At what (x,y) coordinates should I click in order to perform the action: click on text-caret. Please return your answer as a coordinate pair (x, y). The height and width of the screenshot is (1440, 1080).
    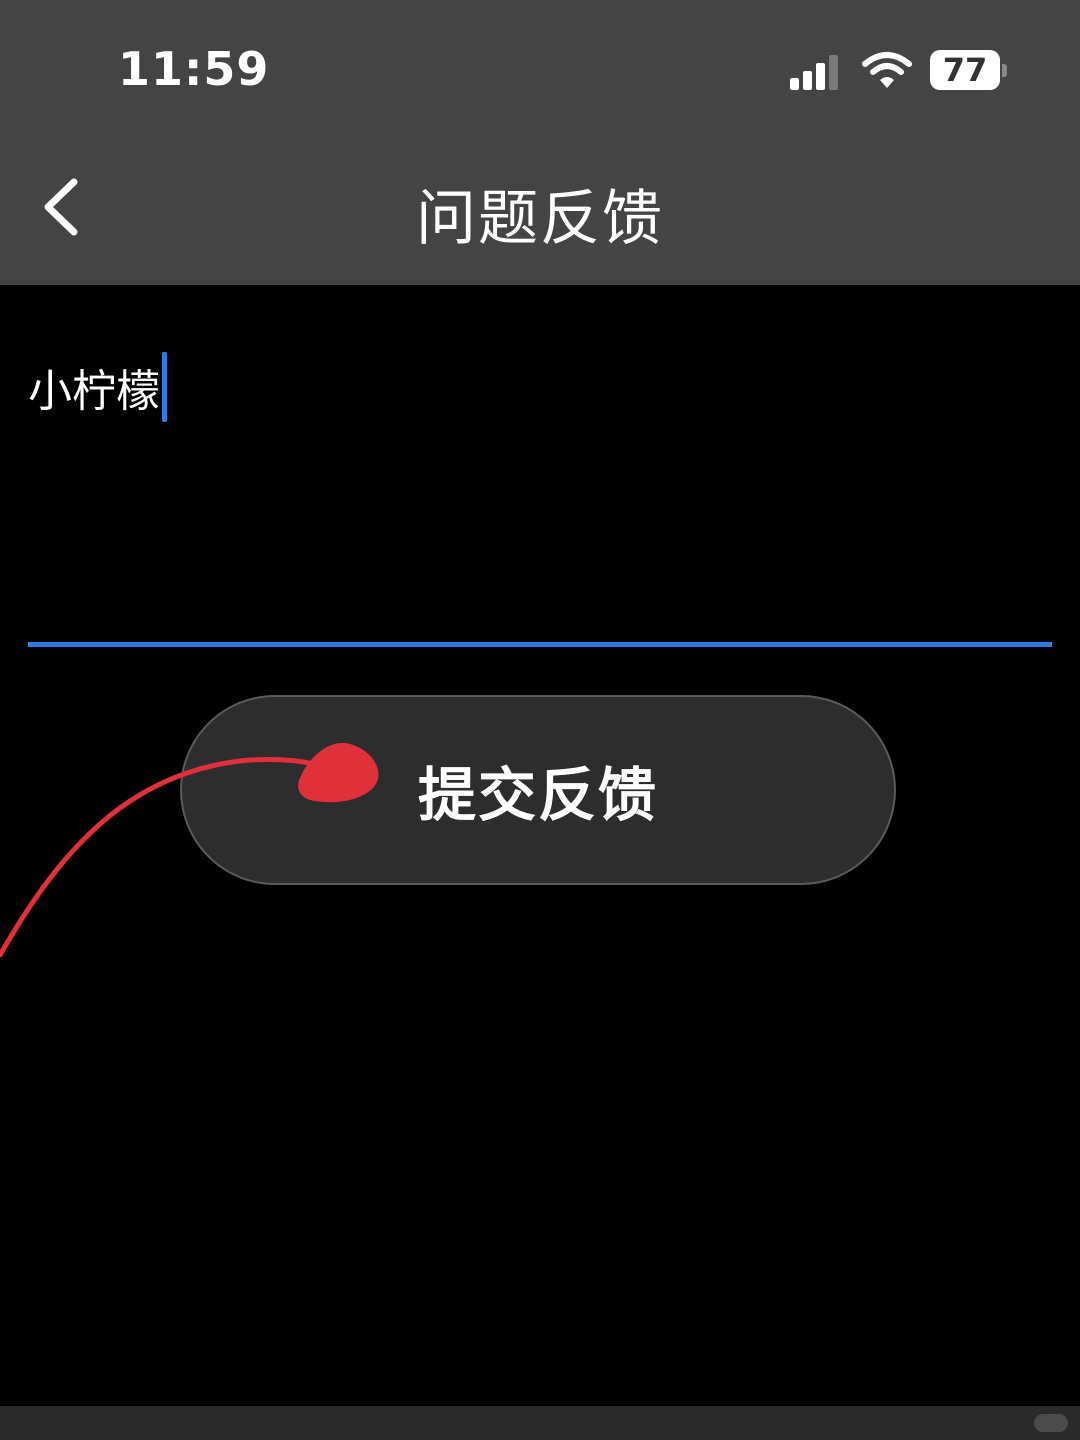
    Looking at the image, I should click on (164, 387).